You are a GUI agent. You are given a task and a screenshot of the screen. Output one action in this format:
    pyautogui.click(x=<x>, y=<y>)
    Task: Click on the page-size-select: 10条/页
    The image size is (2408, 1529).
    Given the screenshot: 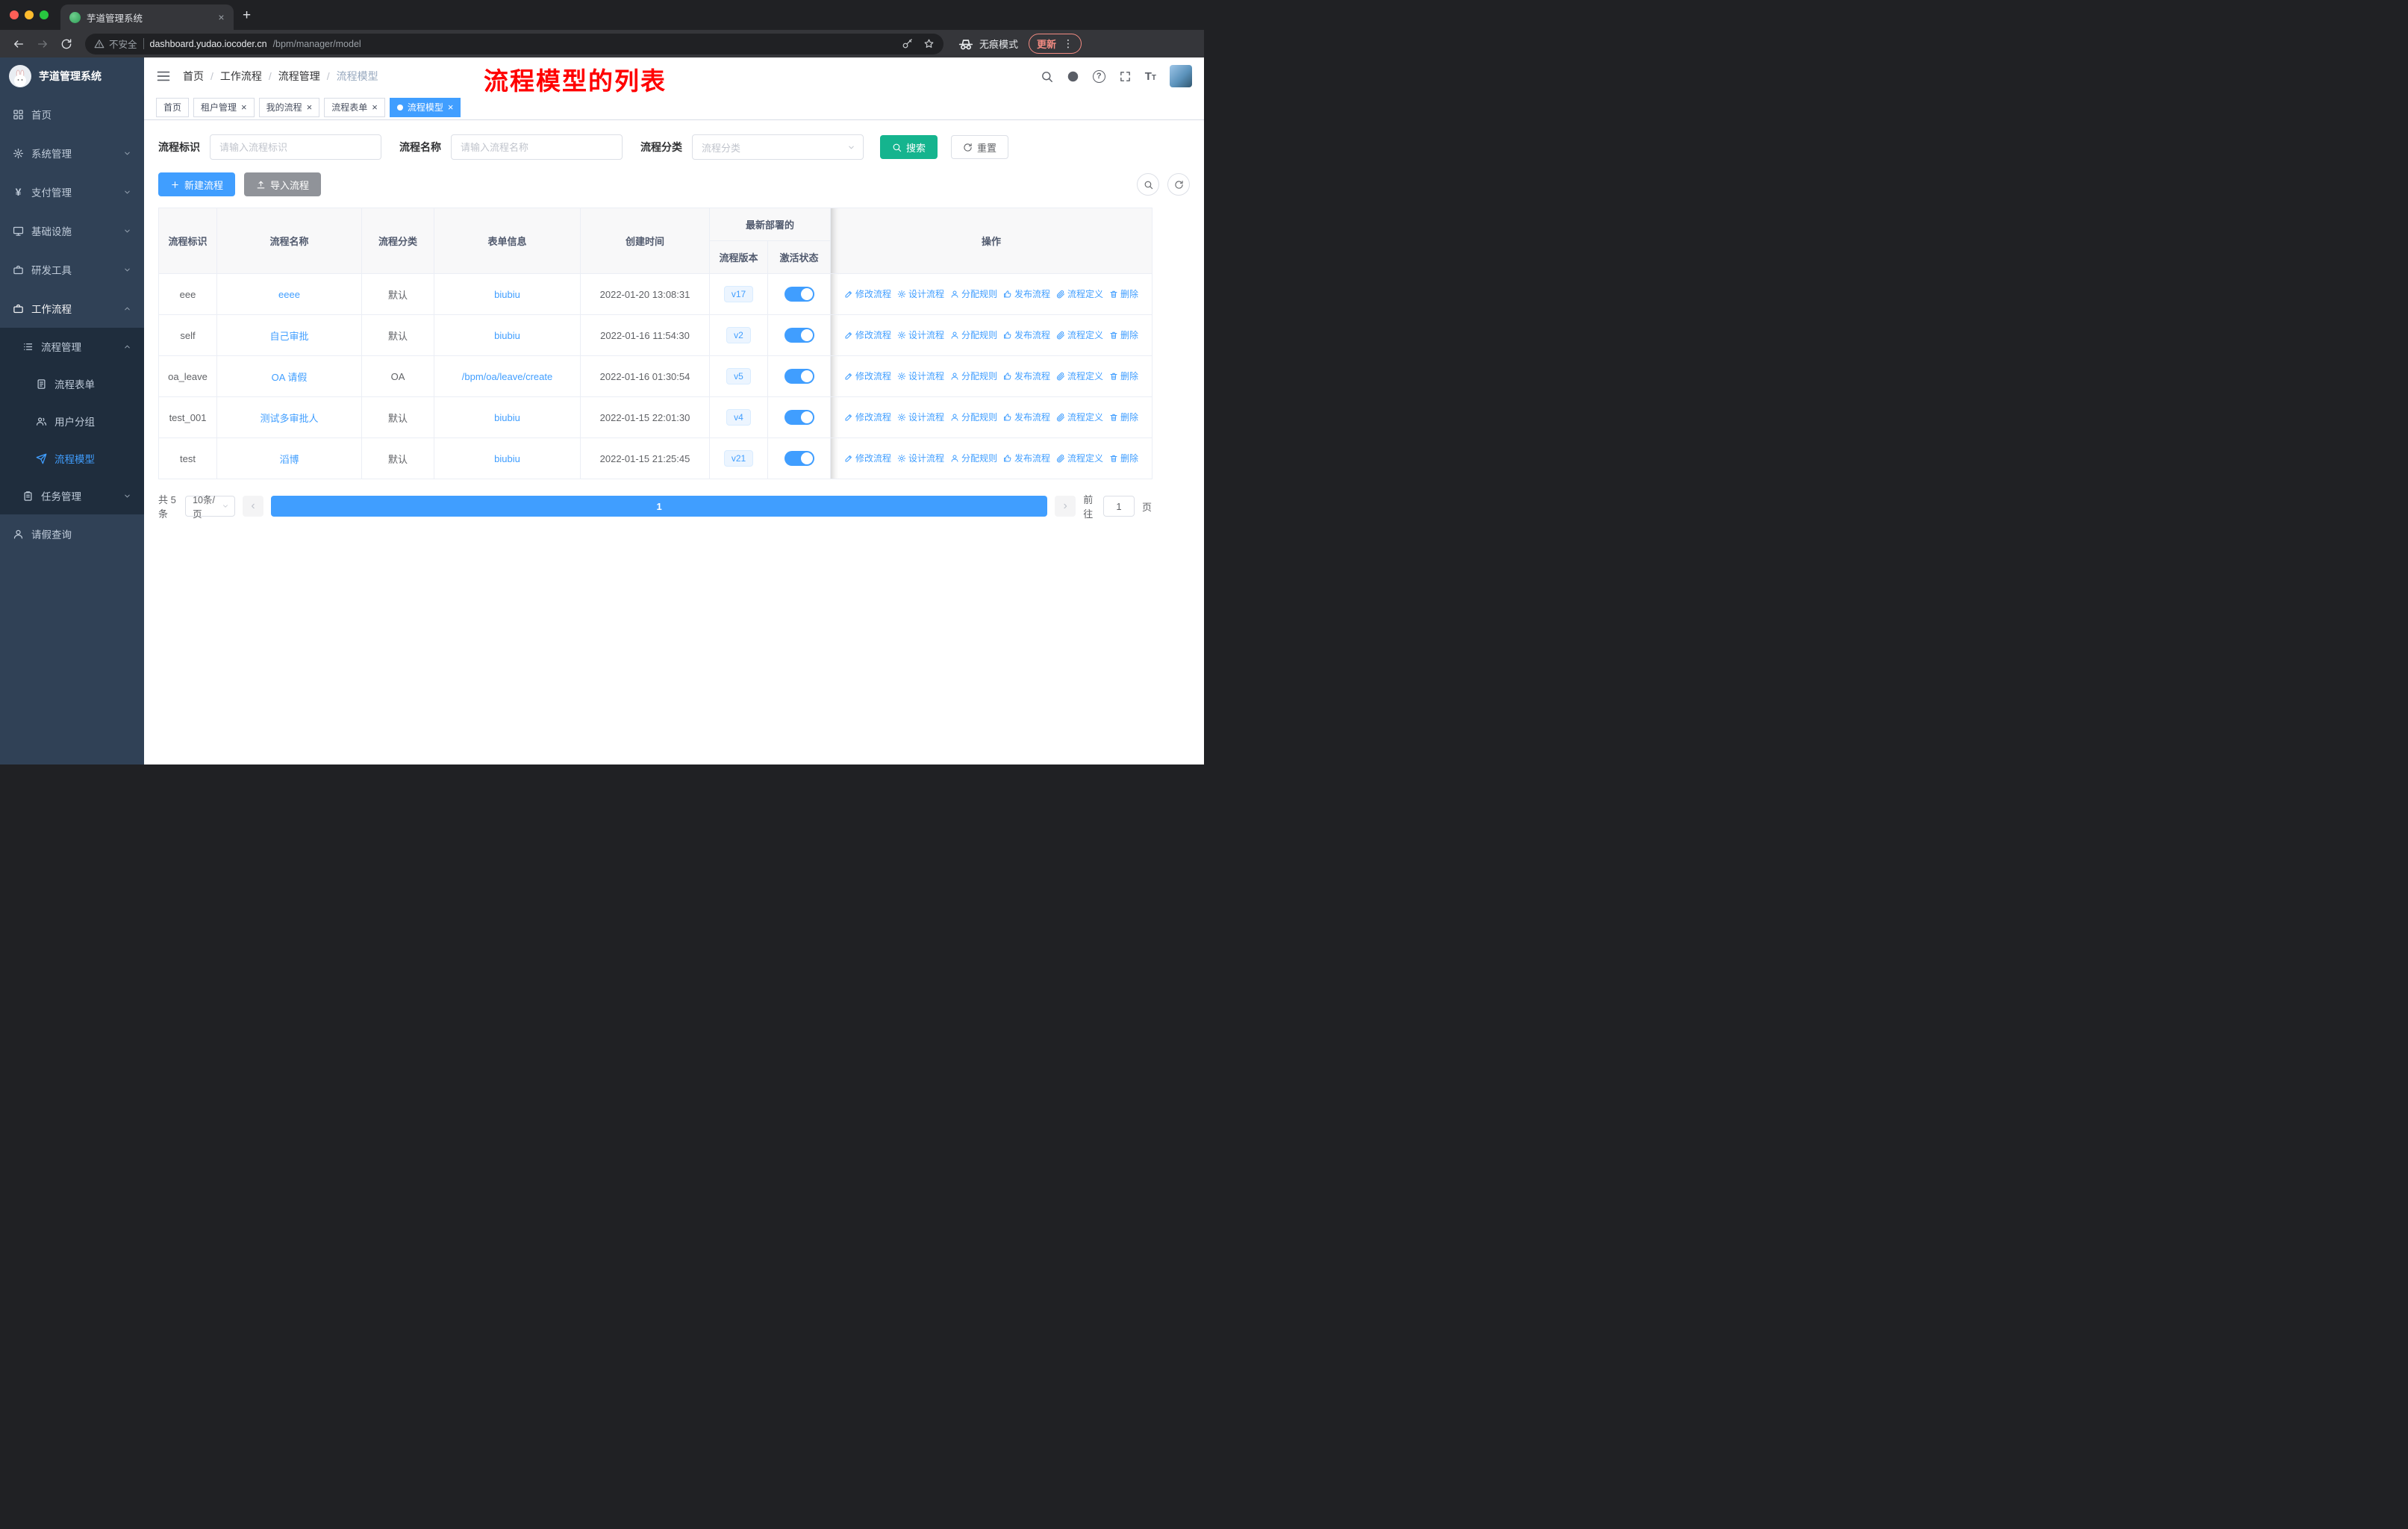 What is the action you would take?
    pyautogui.click(x=210, y=508)
    